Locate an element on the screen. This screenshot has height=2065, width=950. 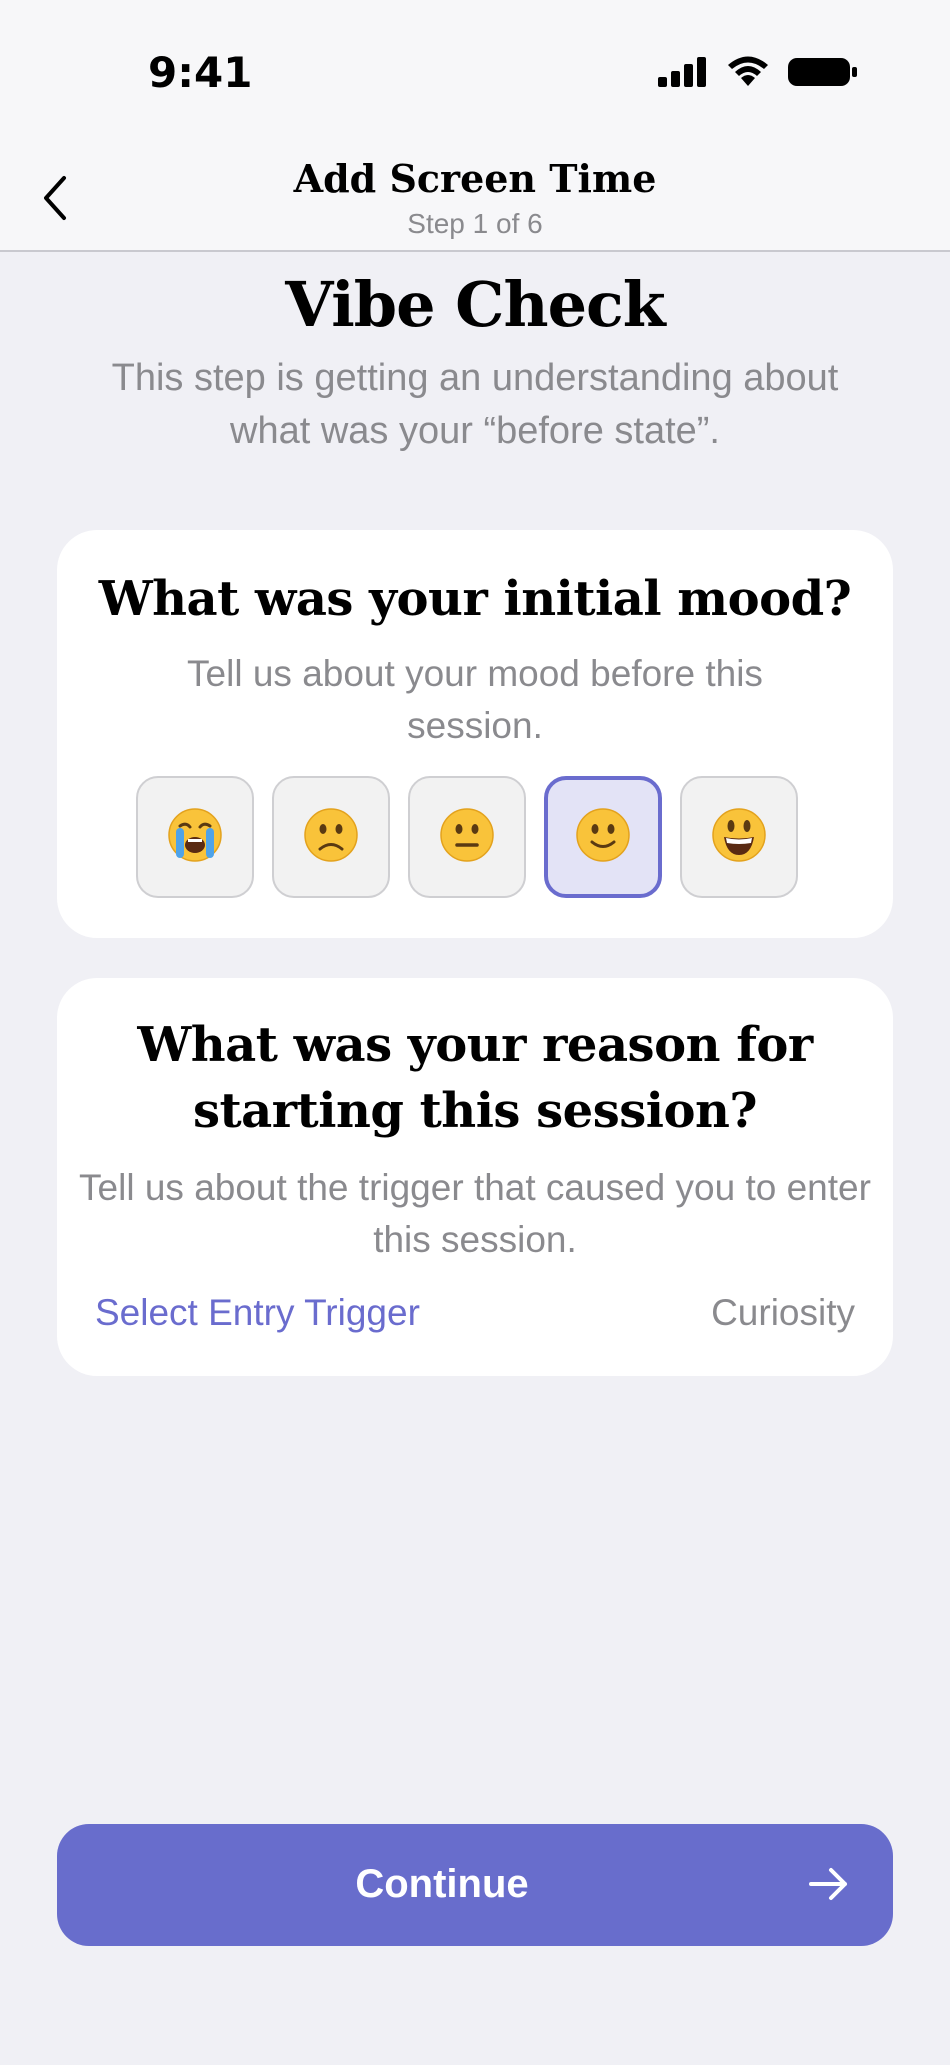
continue-button: Continue is located at coordinates (475, 1885).